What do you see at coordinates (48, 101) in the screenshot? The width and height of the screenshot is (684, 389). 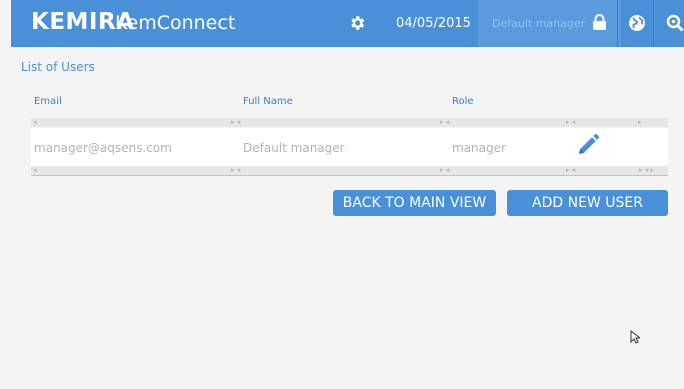 I see `column-header-email: Email` at bounding box center [48, 101].